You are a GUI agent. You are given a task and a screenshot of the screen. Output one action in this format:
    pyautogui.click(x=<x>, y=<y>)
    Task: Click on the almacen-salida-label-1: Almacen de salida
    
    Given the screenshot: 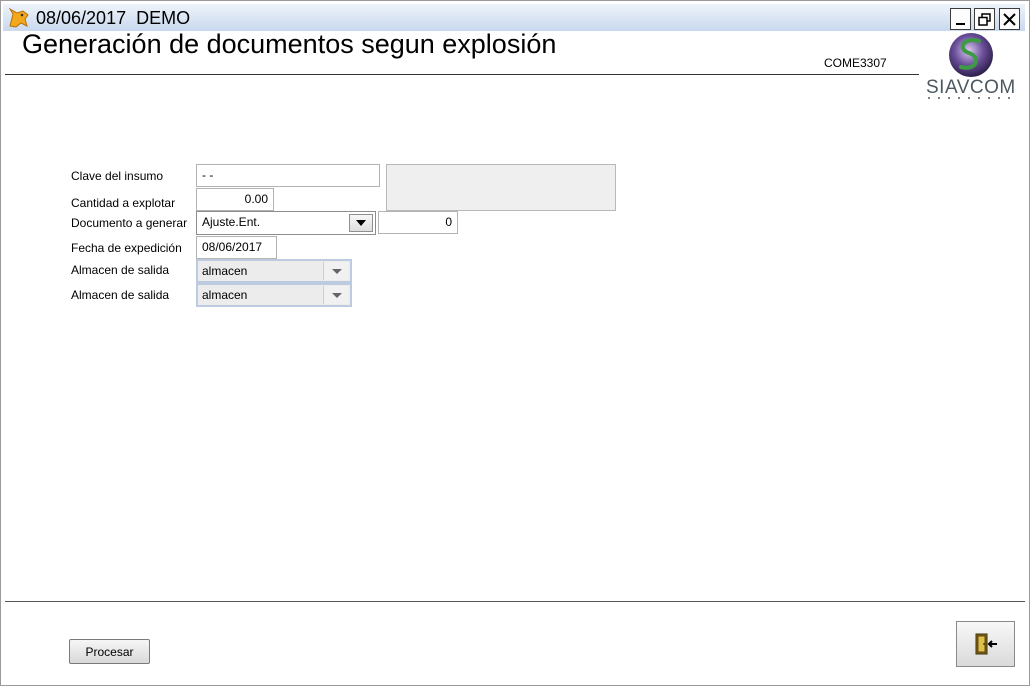 What is the action you would take?
    pyautogui.click(x=120, y=270)
    